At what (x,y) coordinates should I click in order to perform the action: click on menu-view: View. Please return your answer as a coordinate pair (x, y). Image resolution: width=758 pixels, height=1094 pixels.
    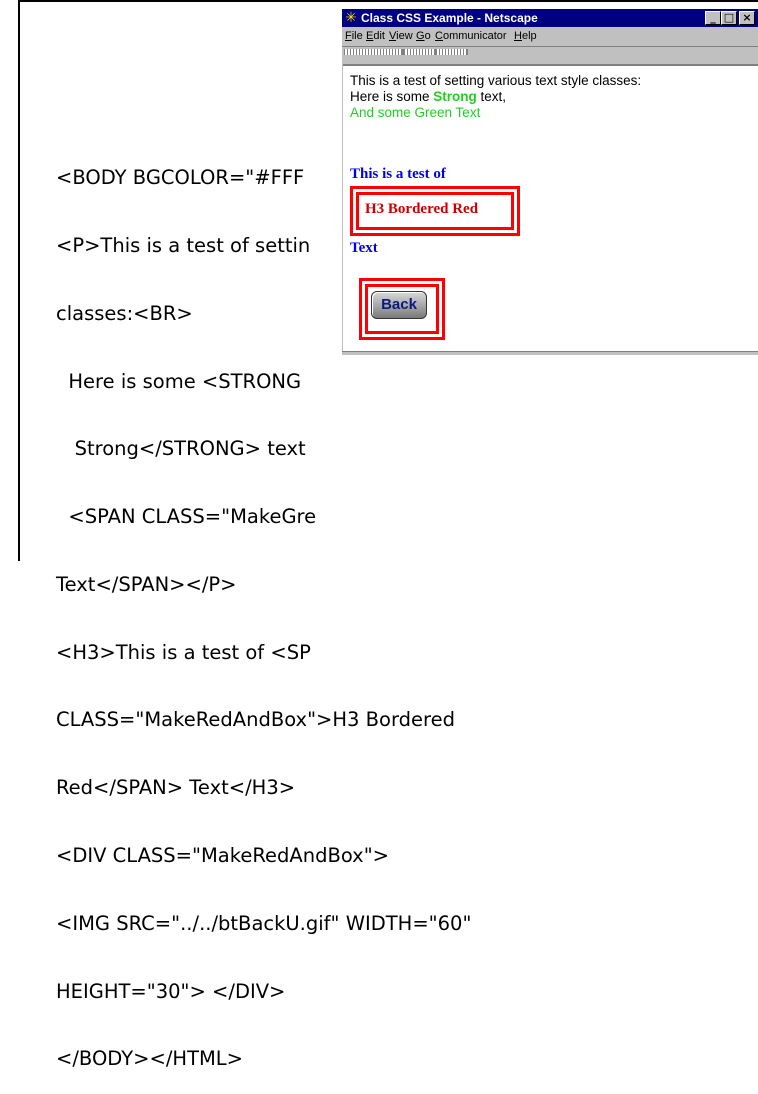
    Looking at the image, I should click on (401, 36).